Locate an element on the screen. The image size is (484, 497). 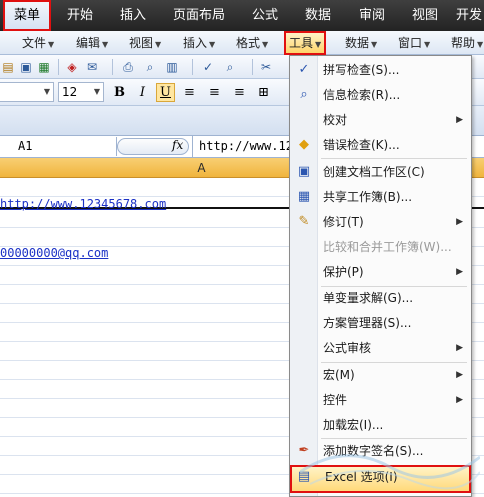
permission-icon: ◈ is located at coordinates (72, 67).